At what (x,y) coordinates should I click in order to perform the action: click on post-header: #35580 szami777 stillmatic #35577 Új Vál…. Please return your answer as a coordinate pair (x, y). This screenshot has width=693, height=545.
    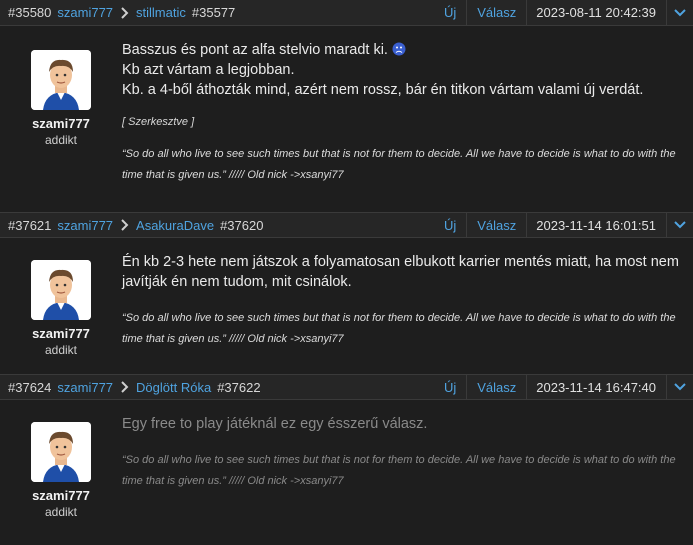
    Looking at the image, I should click on (346, 13).